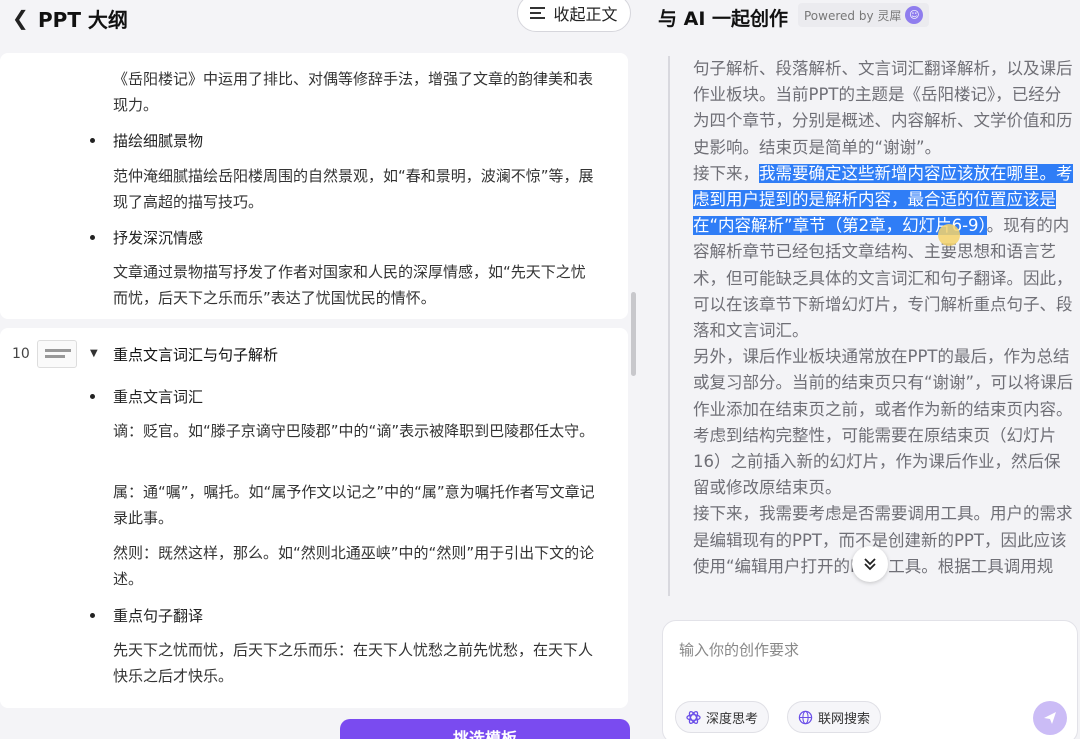 The height and width of the screenshot is (739, 1080). I want to click on bullet-label: 重点句子翻译, so click(158, 616).